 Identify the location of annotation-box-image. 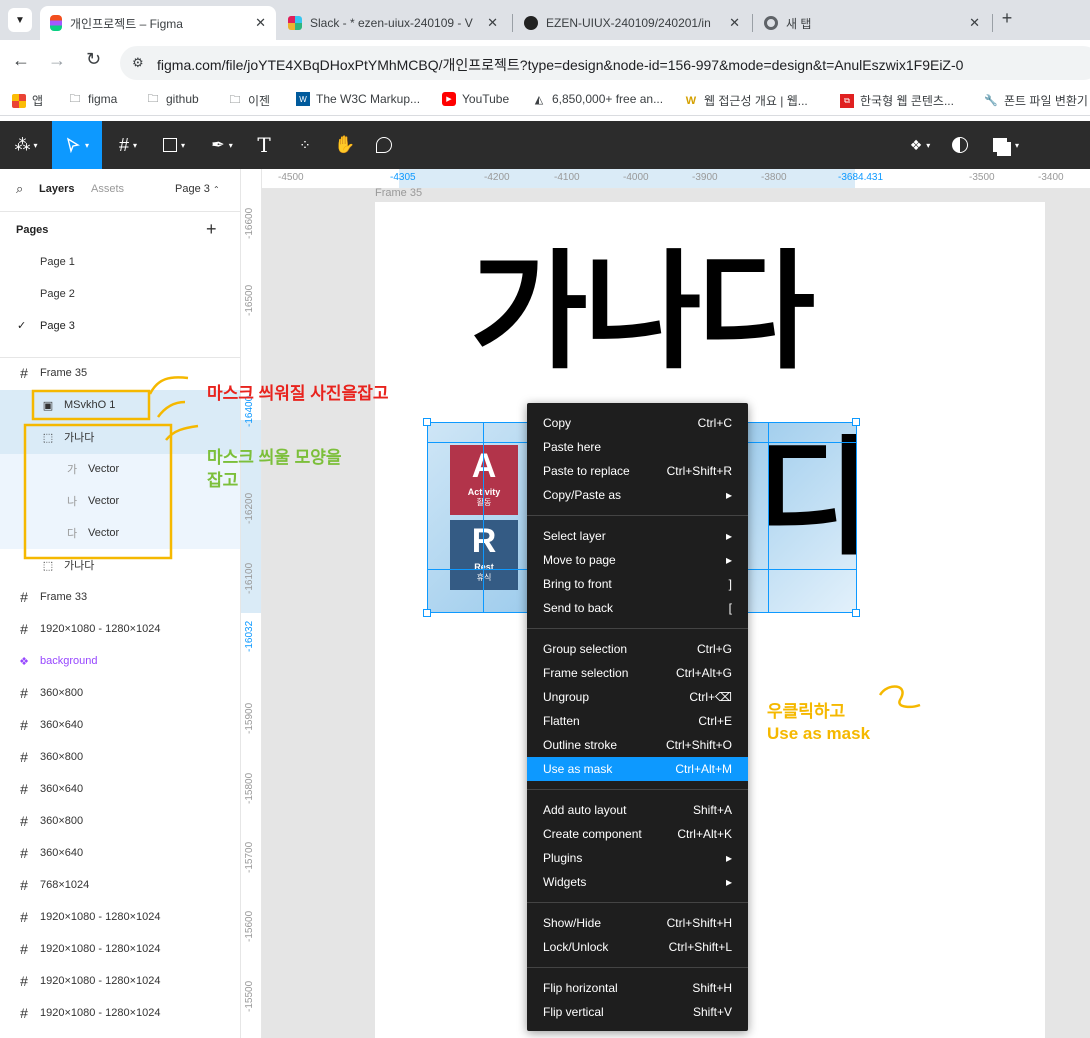
(91, 405).